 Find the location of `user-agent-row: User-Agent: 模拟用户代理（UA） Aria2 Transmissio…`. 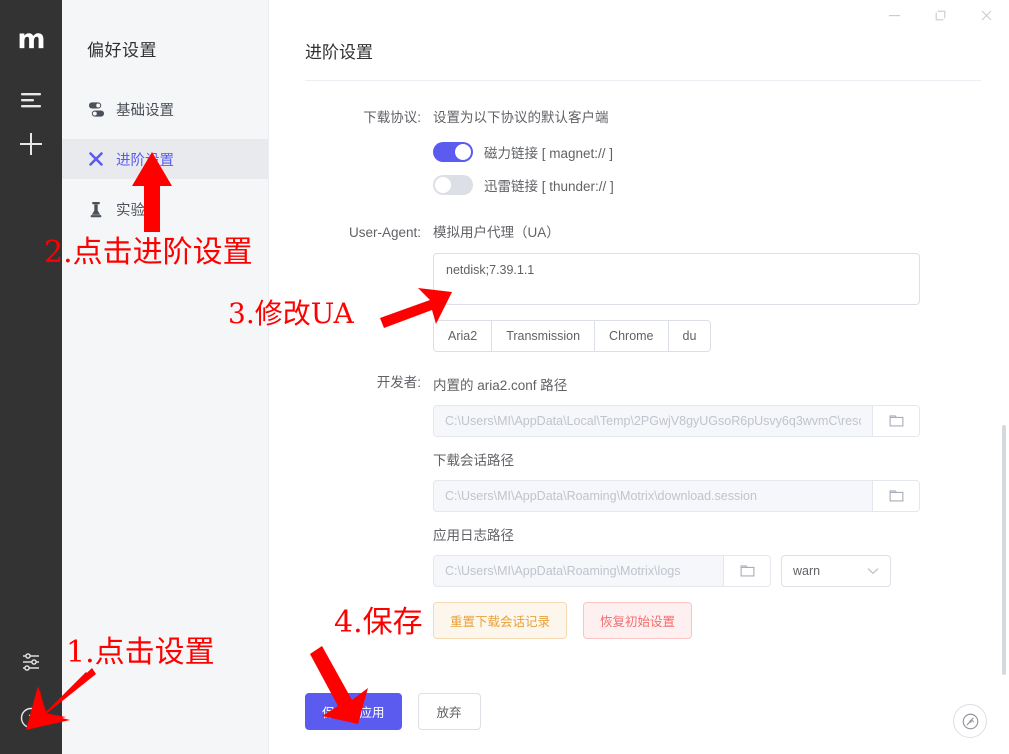

user-agent-row: User-Agent: 模拟用户代理（UA） Aria2 Transmissio… is located at coordinates (639, 287).